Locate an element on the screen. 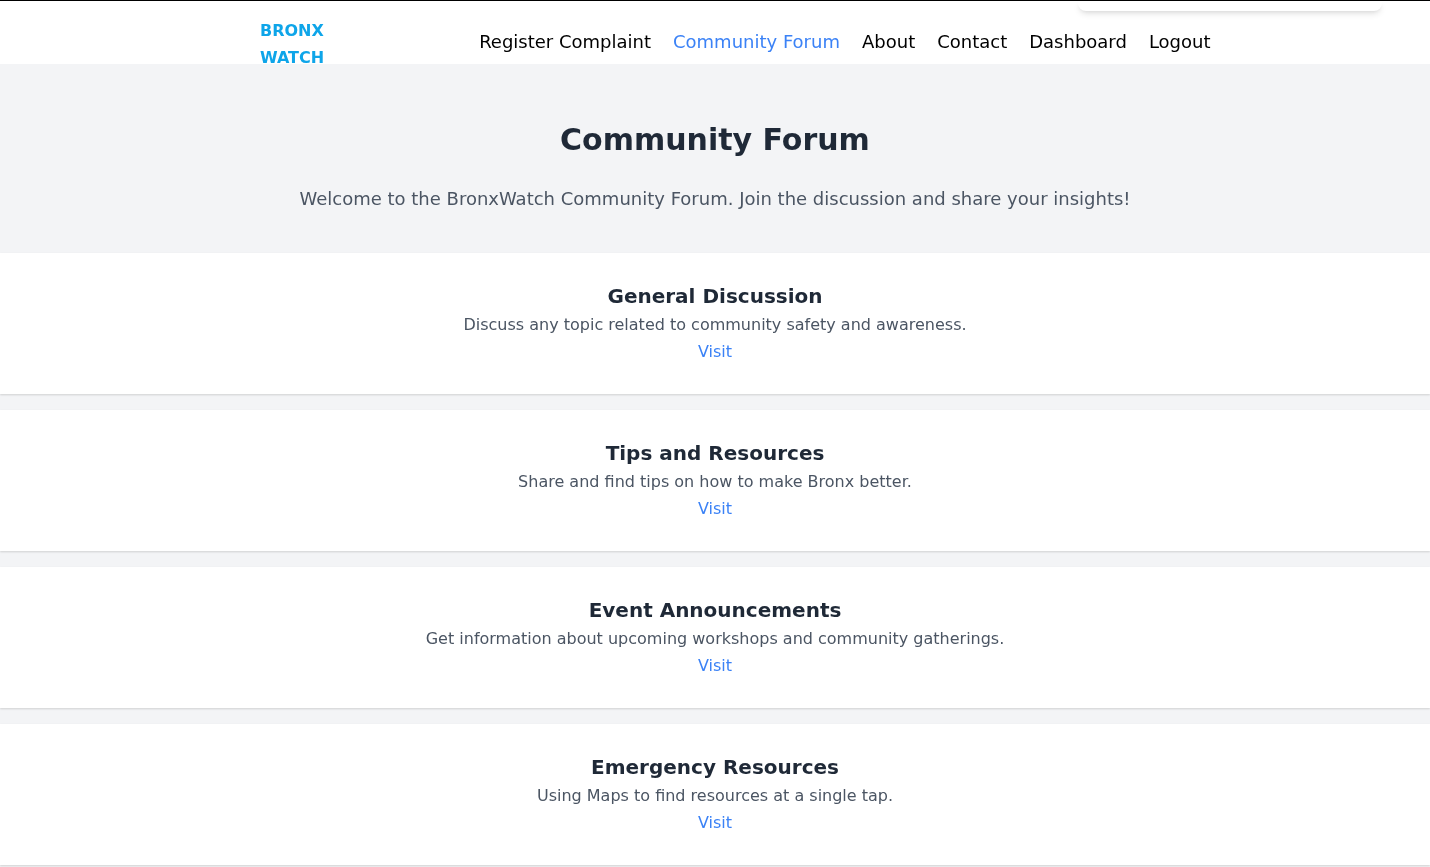 The width and height of the screenshot is (1430, 867). nav-link: Dashboard is located at coordinates (1078, 41).